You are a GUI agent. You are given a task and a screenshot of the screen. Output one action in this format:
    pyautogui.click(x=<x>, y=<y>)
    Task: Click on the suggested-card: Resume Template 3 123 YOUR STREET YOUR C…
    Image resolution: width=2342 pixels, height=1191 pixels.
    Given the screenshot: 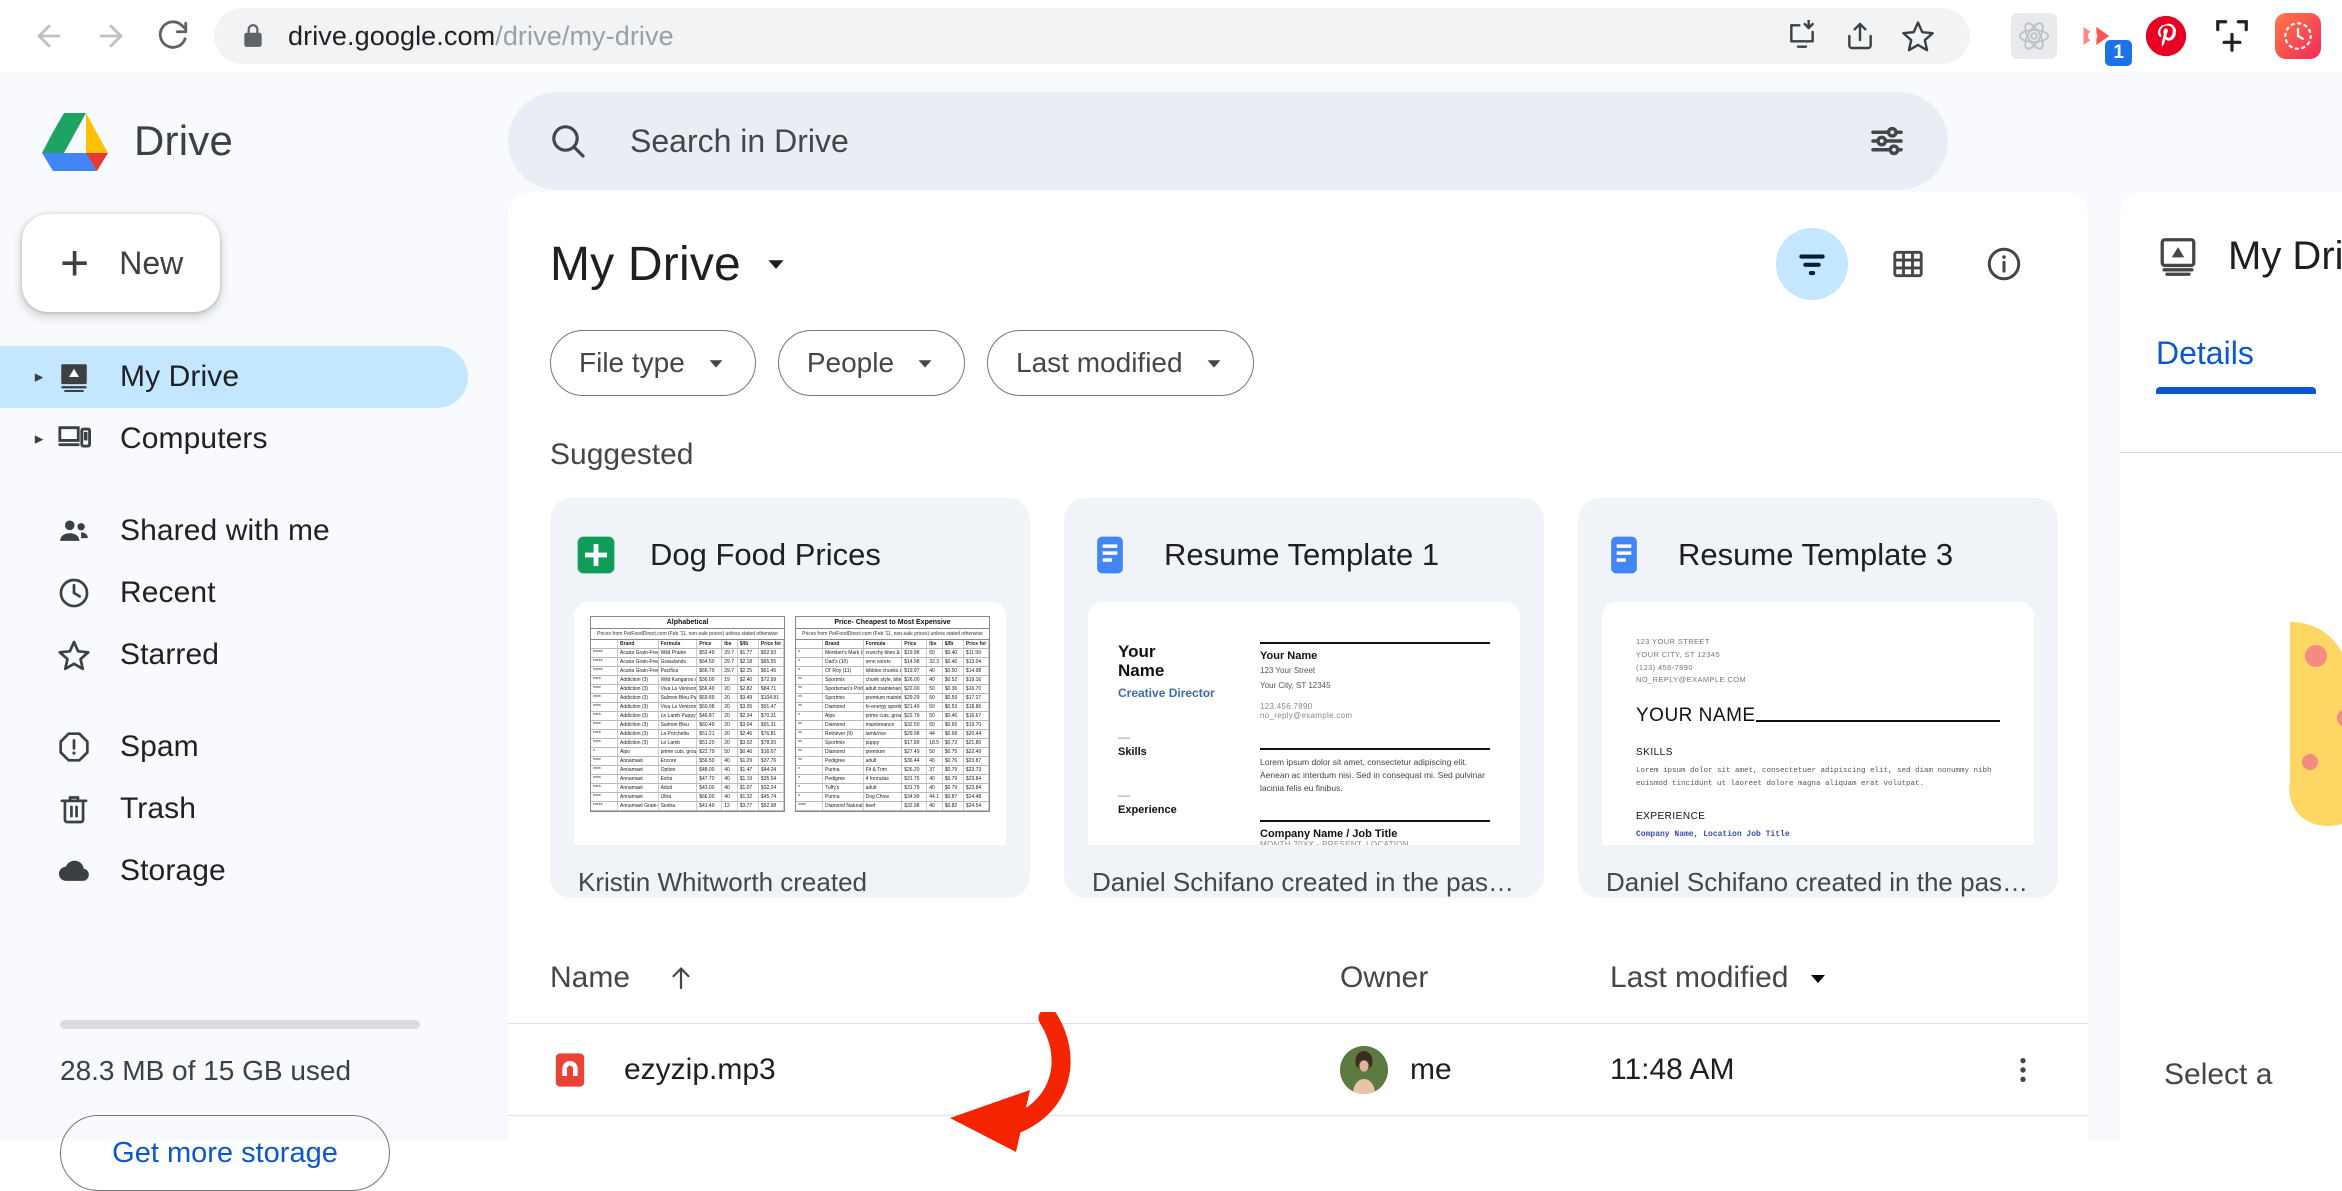 What is the action you would take?
    pyautogui.click(x=1818, y=698)
    